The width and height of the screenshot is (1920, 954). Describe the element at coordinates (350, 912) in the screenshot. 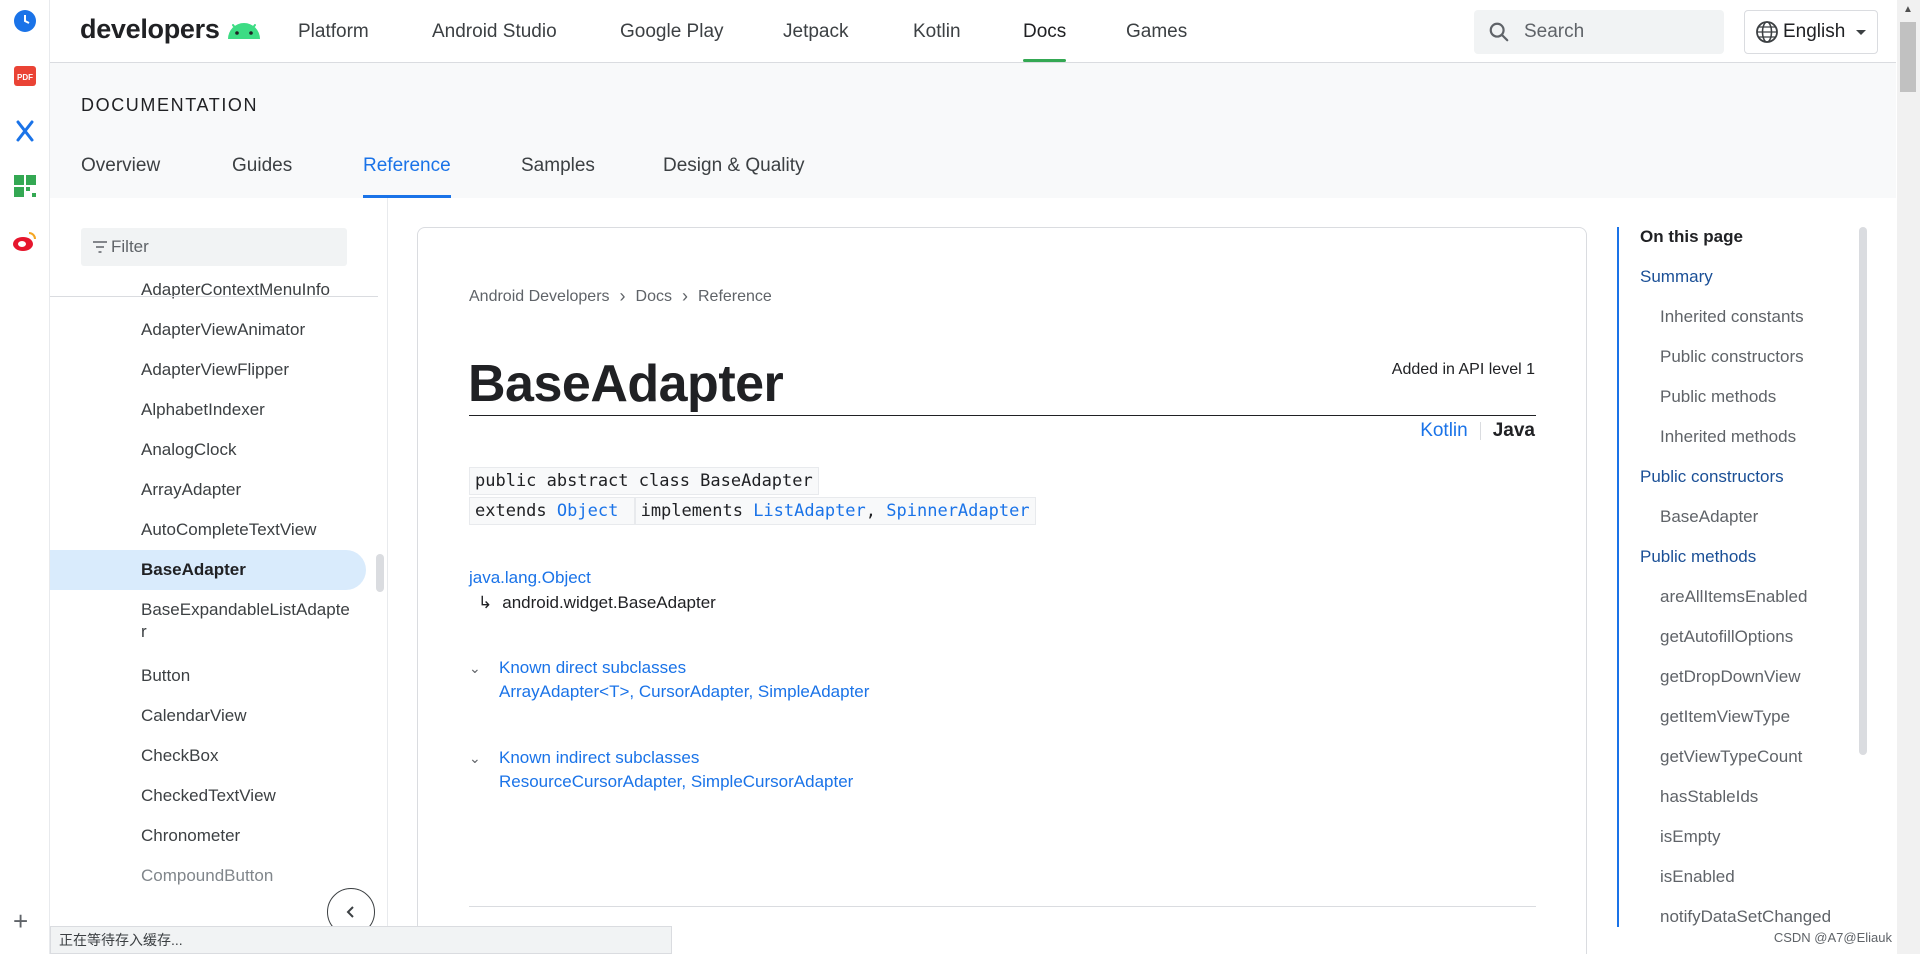

I see `chevron-left-icon` at that location.